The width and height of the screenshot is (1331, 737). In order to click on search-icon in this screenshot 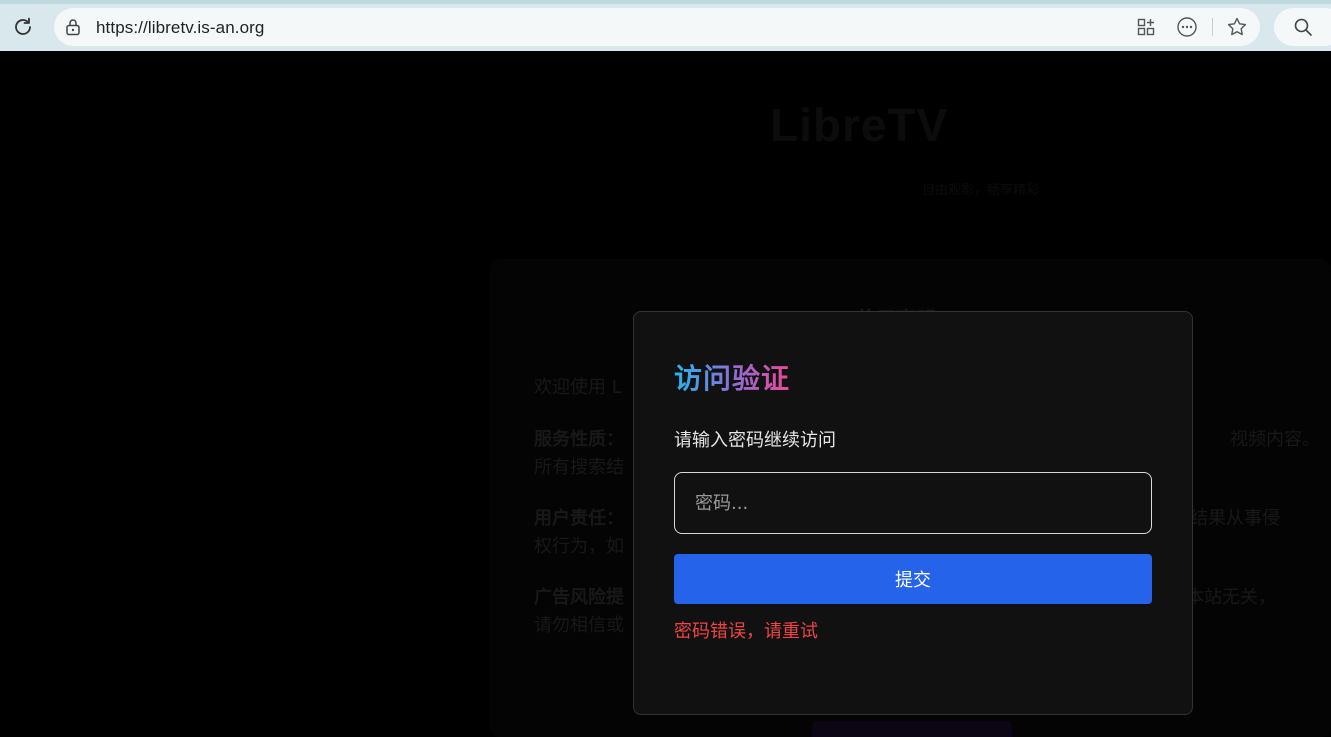, I will do `click(1303, 27)`.